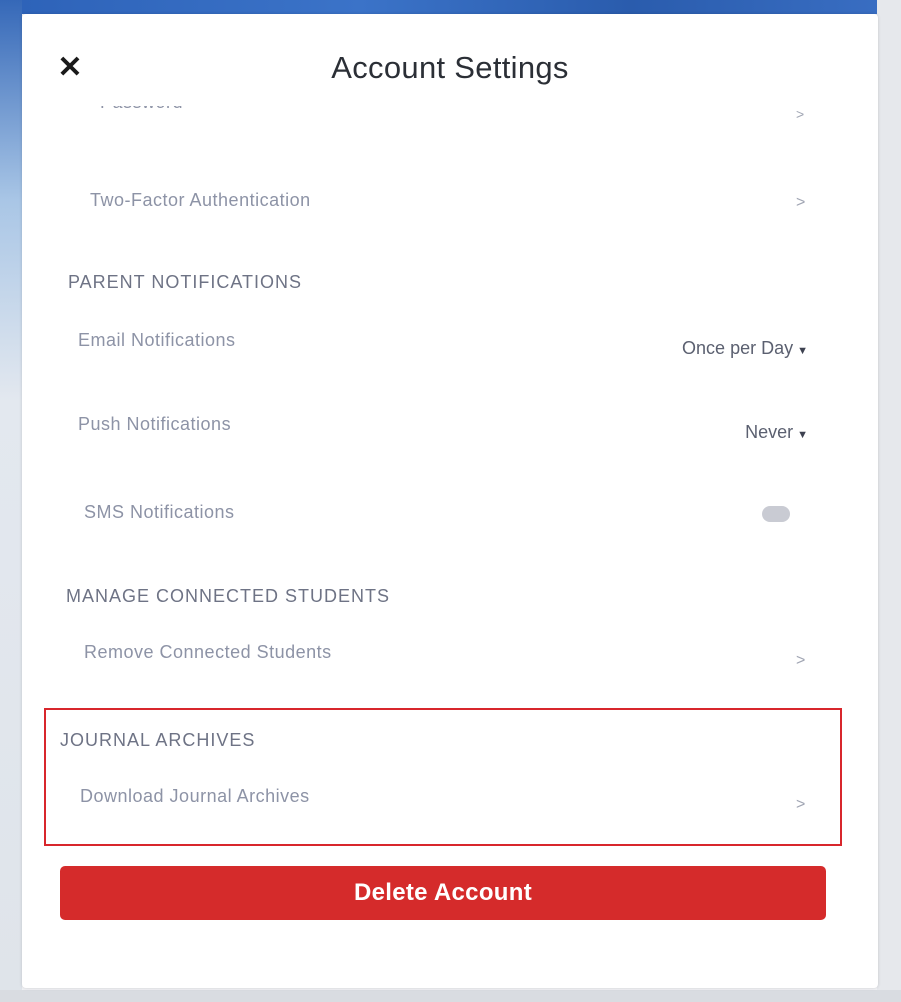  Describe the element at coordinates (11, 501) in the screenshot. I see `backdrop-left-edge` at that location.